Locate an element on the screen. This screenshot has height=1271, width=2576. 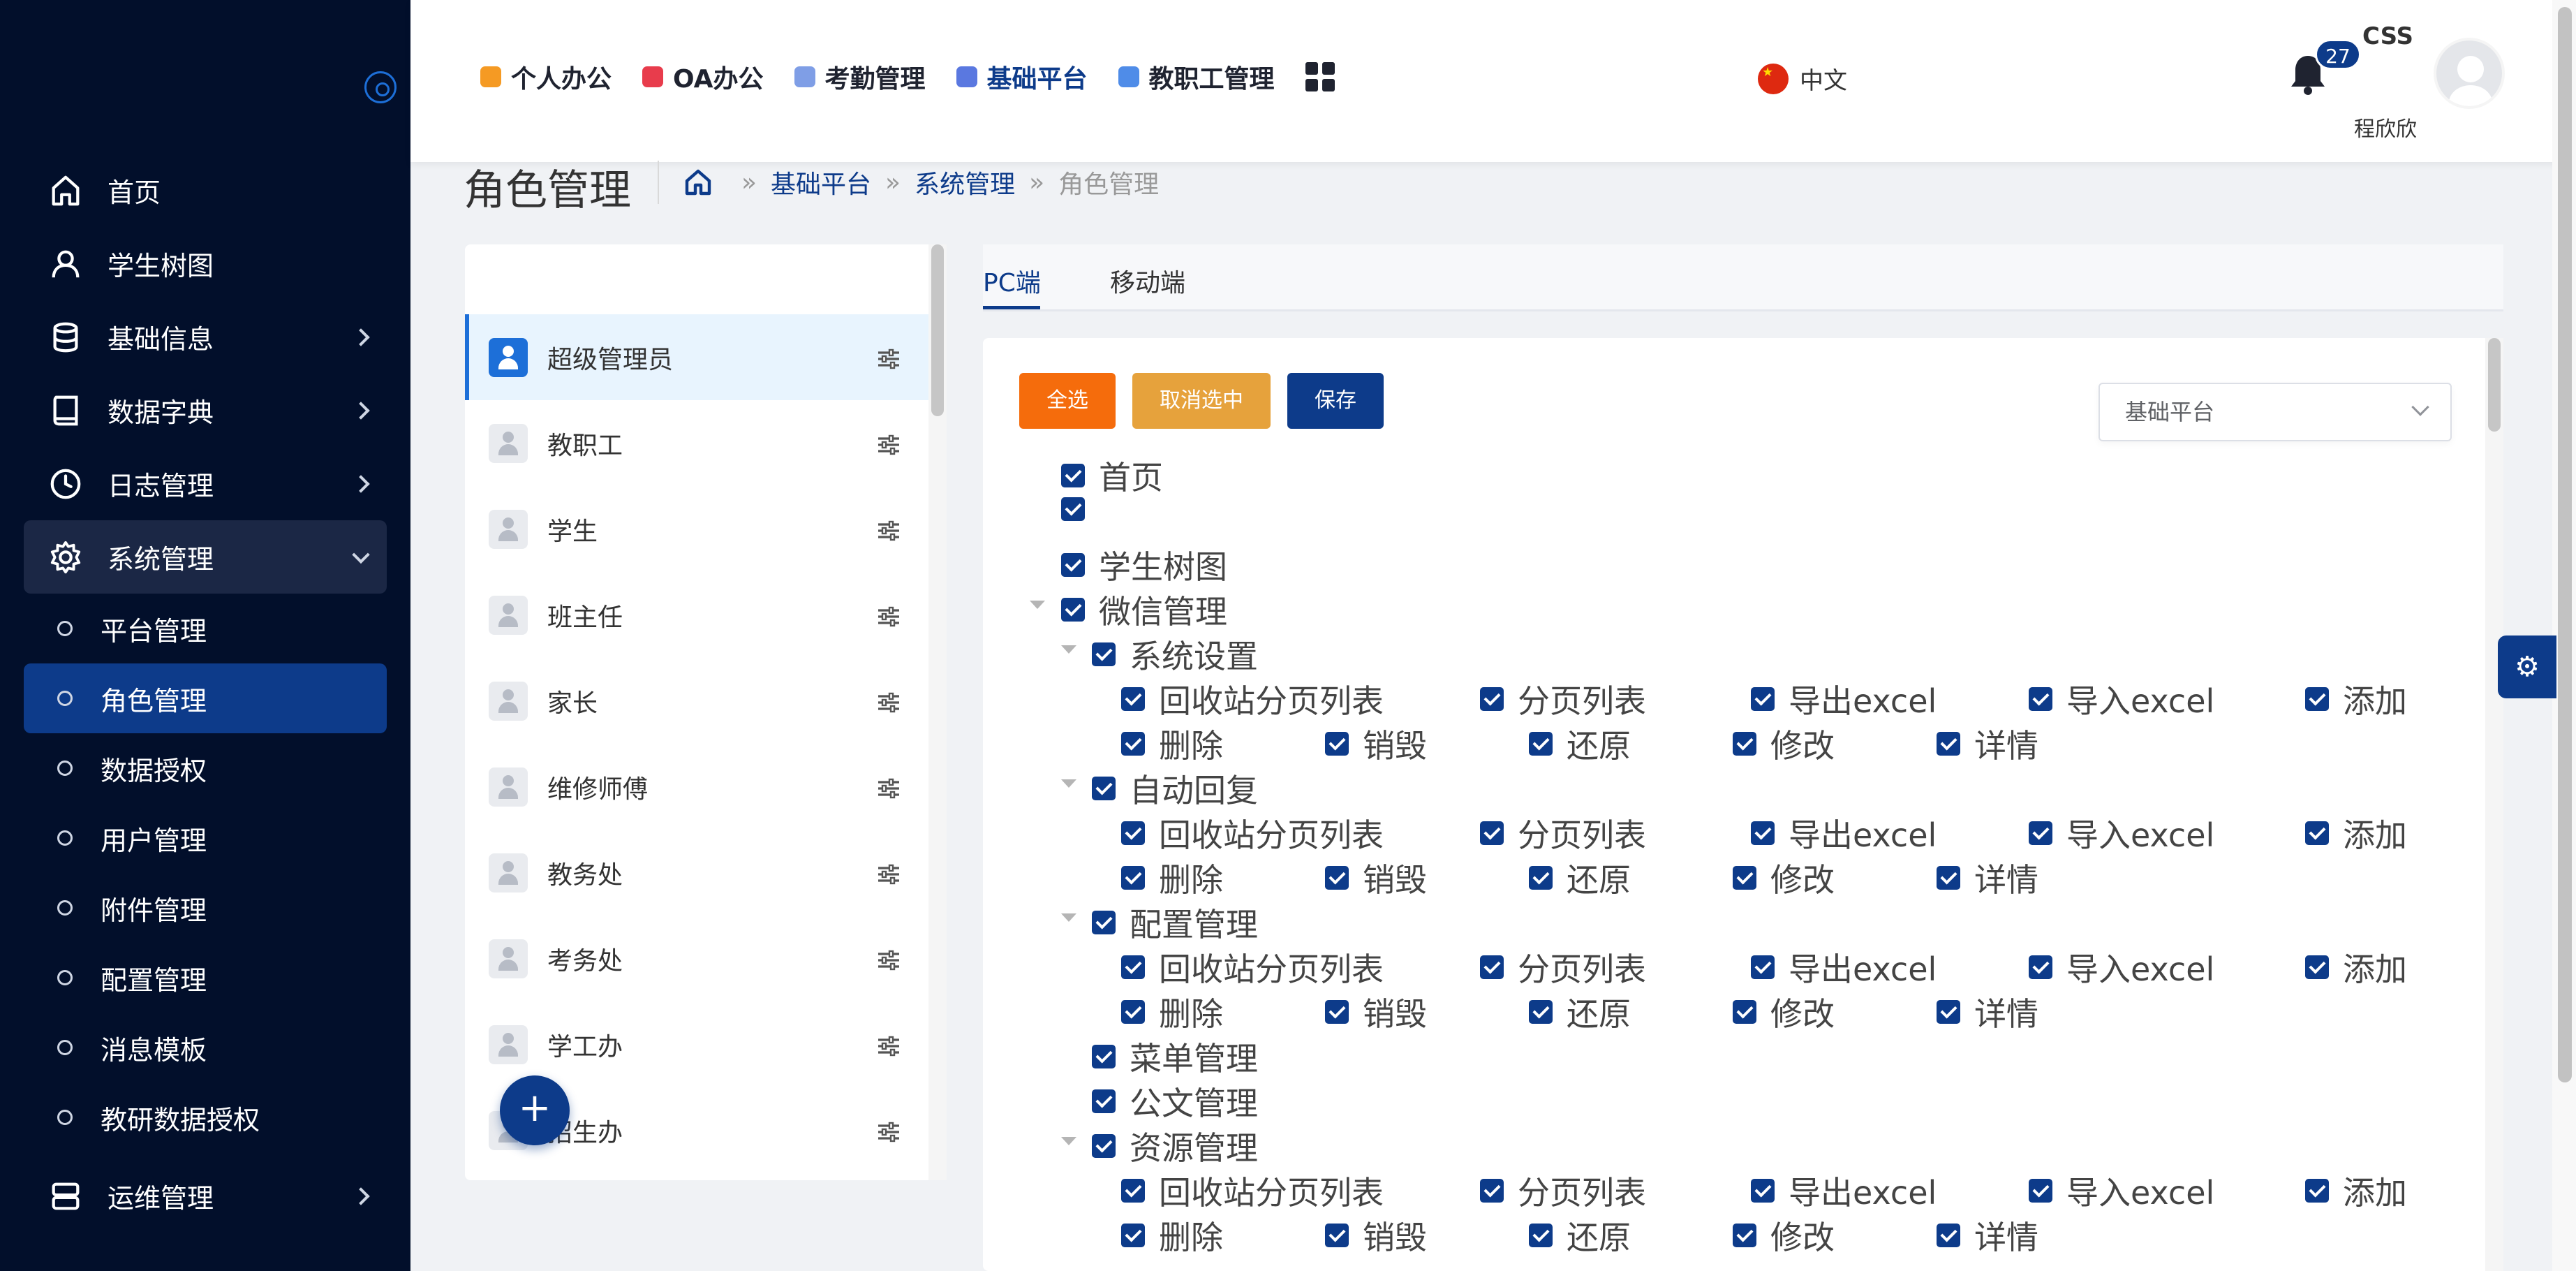
tree-node-group: 系统设置 is located at coordinates (1175, 654).